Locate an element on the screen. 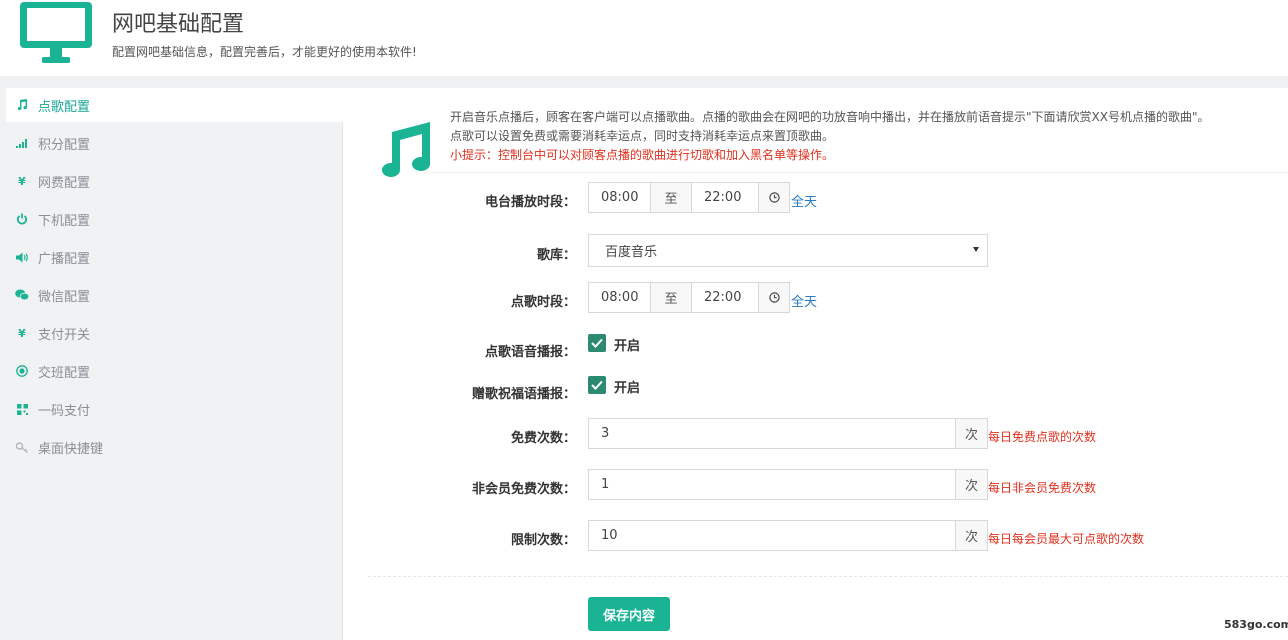 This screenshot has height=640, width=1288. sidebar-item-shift-config: 交班配置 is located at coordinates (171, 371).